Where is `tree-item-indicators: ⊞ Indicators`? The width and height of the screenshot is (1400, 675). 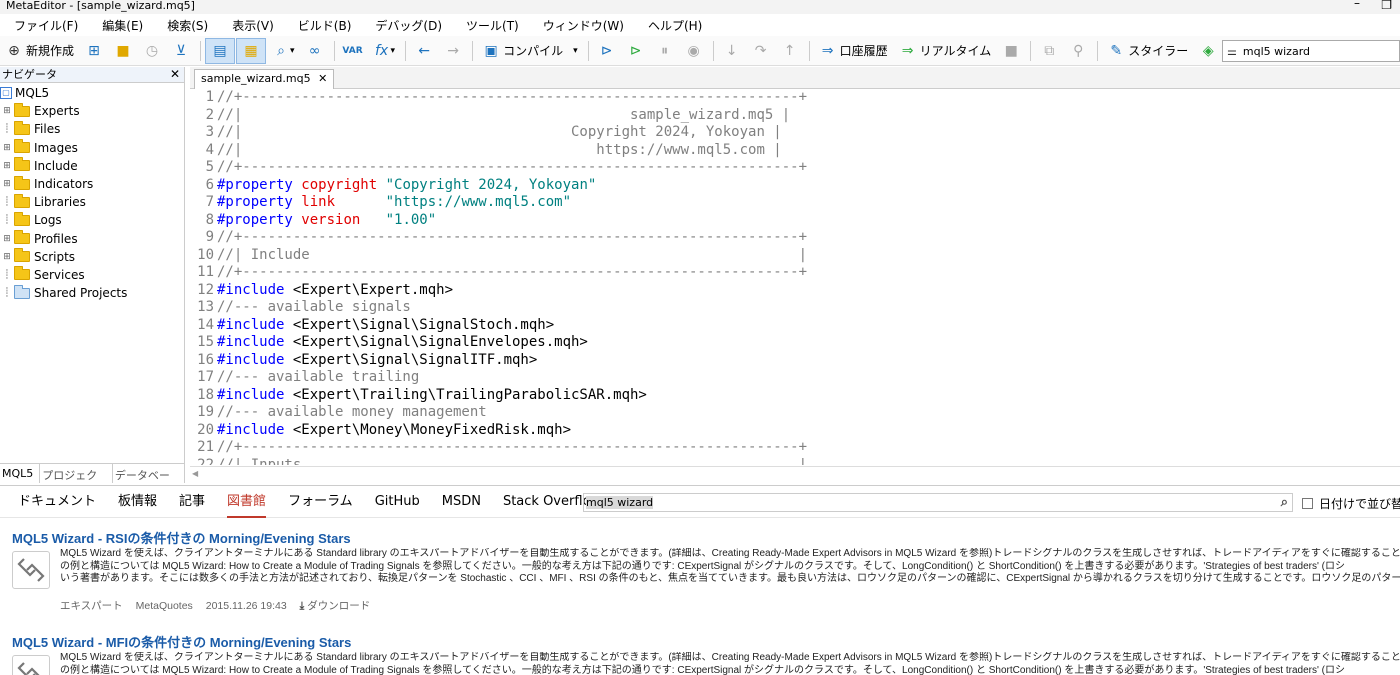
tree-item-indicators: ⊞ Indicators is located at coordinates (92, 184).